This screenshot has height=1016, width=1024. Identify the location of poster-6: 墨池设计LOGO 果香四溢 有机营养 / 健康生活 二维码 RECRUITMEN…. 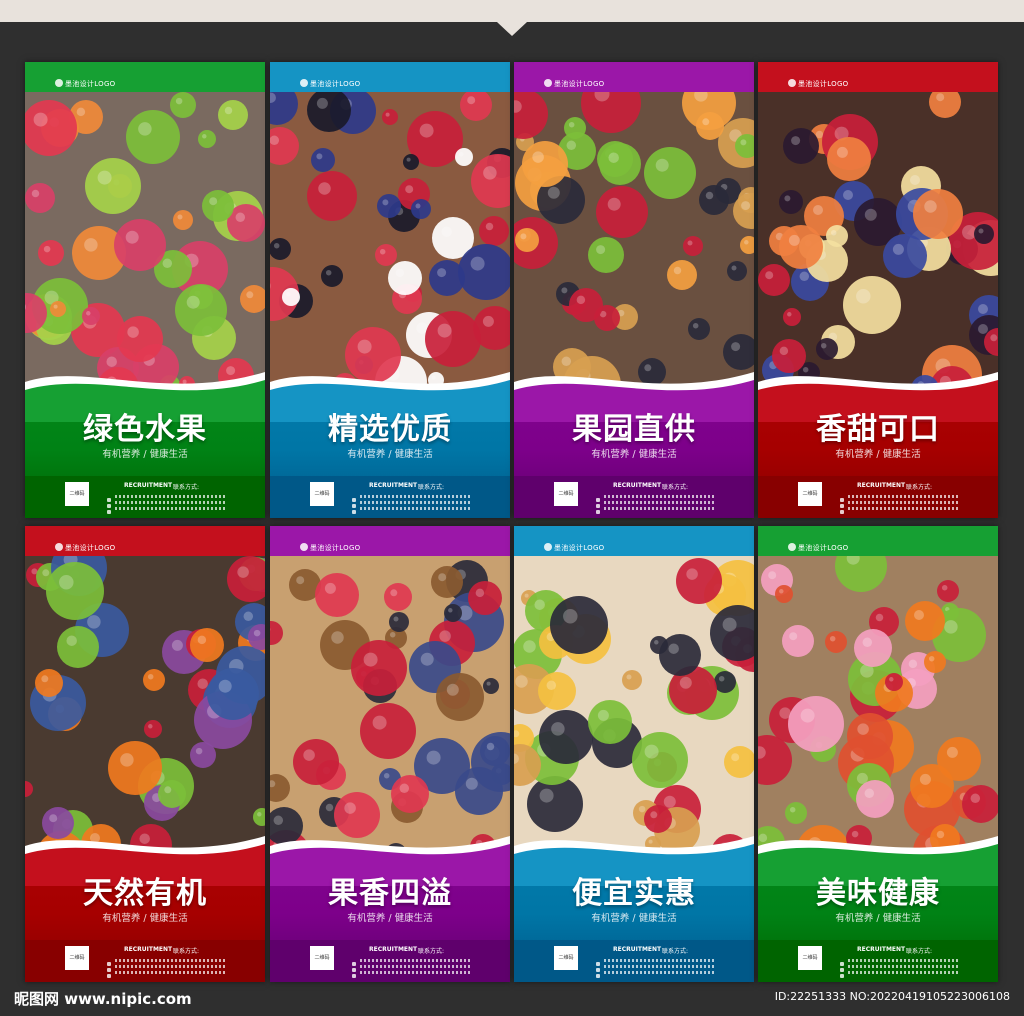
(390, 754).